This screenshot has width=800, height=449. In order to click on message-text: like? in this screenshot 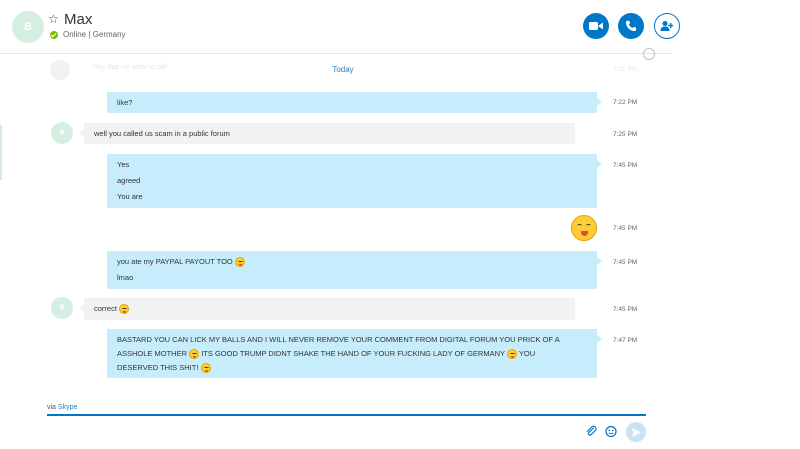, I will do `click(125, 102)`.